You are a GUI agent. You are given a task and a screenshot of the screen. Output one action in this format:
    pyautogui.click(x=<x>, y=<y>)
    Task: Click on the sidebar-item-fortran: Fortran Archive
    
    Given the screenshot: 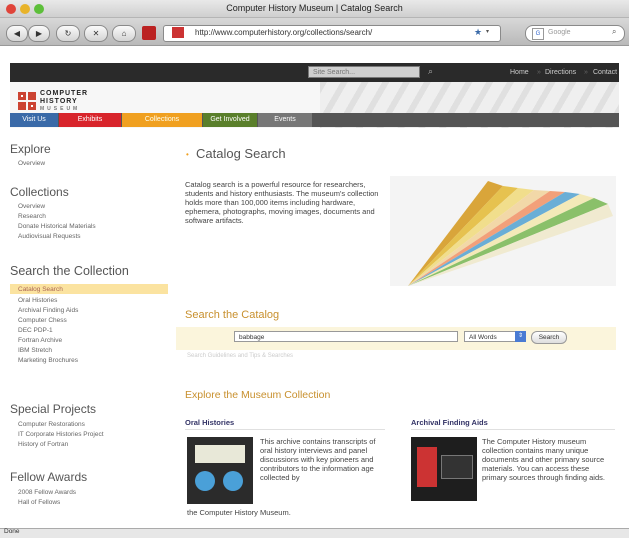 What is the action you would take?
    pyautogui.click(x=40, y=340)
    